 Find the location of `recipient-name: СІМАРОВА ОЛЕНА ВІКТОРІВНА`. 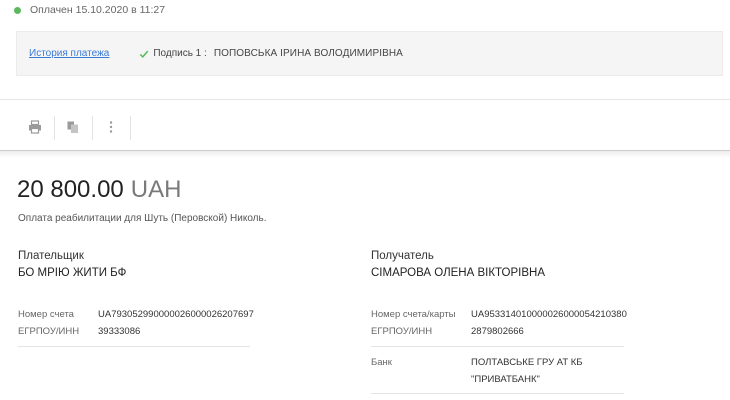

recipient-name: СІМАРОВА ОЛЕНА ВІКТОРІВНА is located at coordinates (458, 273).